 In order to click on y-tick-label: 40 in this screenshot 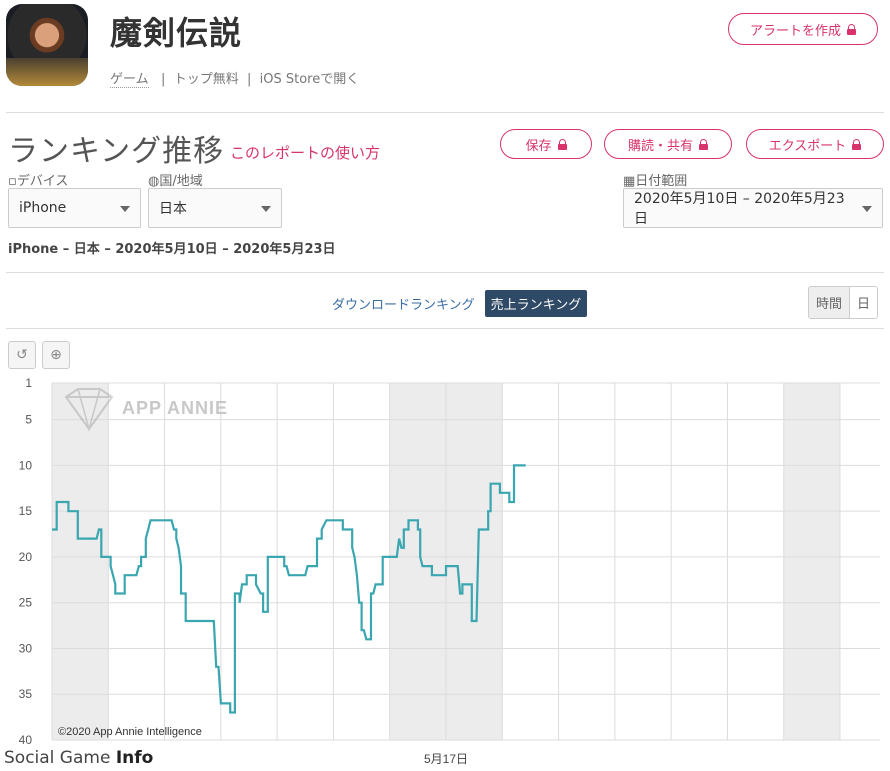, I will do `click(26, 740)`.